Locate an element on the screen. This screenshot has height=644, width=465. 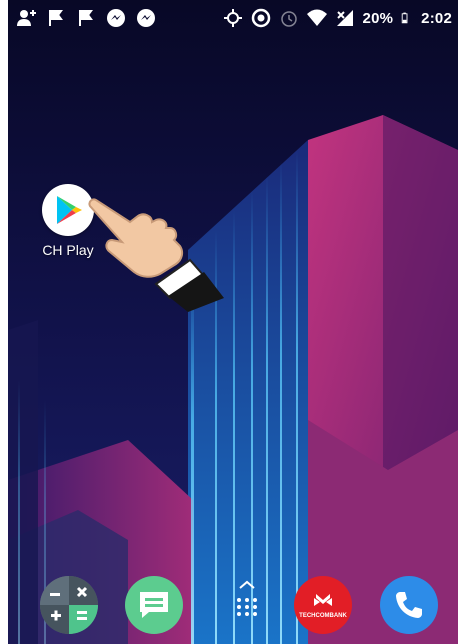
clock: 2:02 is located at coordinates (436, 18).